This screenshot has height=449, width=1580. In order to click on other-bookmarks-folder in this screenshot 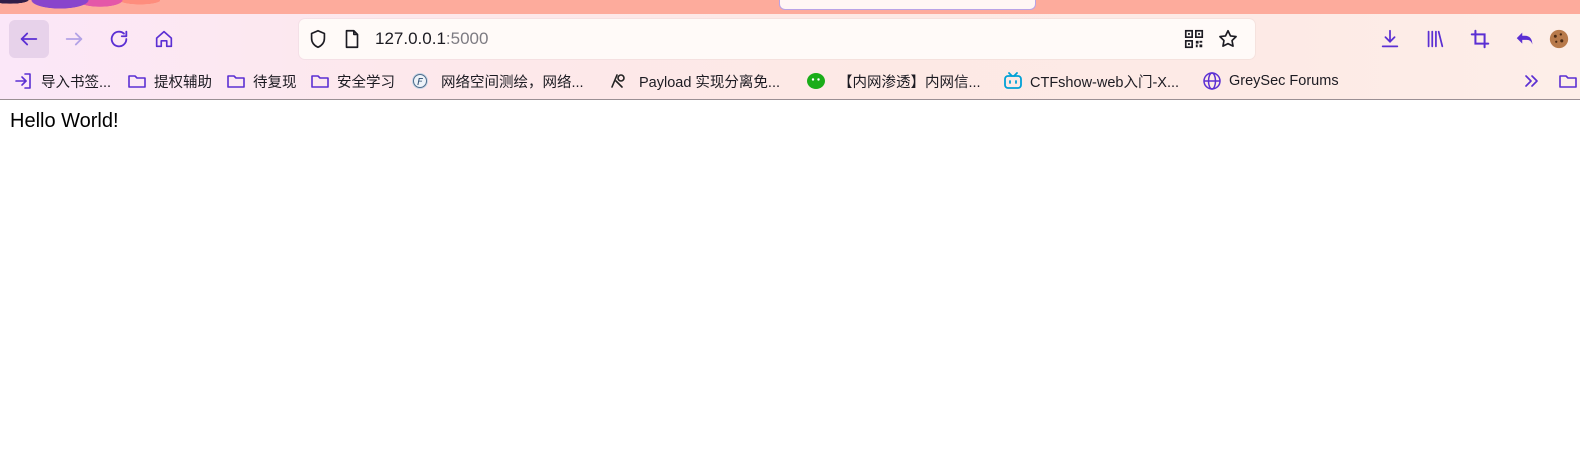, I will do `click(1569, 81)`.